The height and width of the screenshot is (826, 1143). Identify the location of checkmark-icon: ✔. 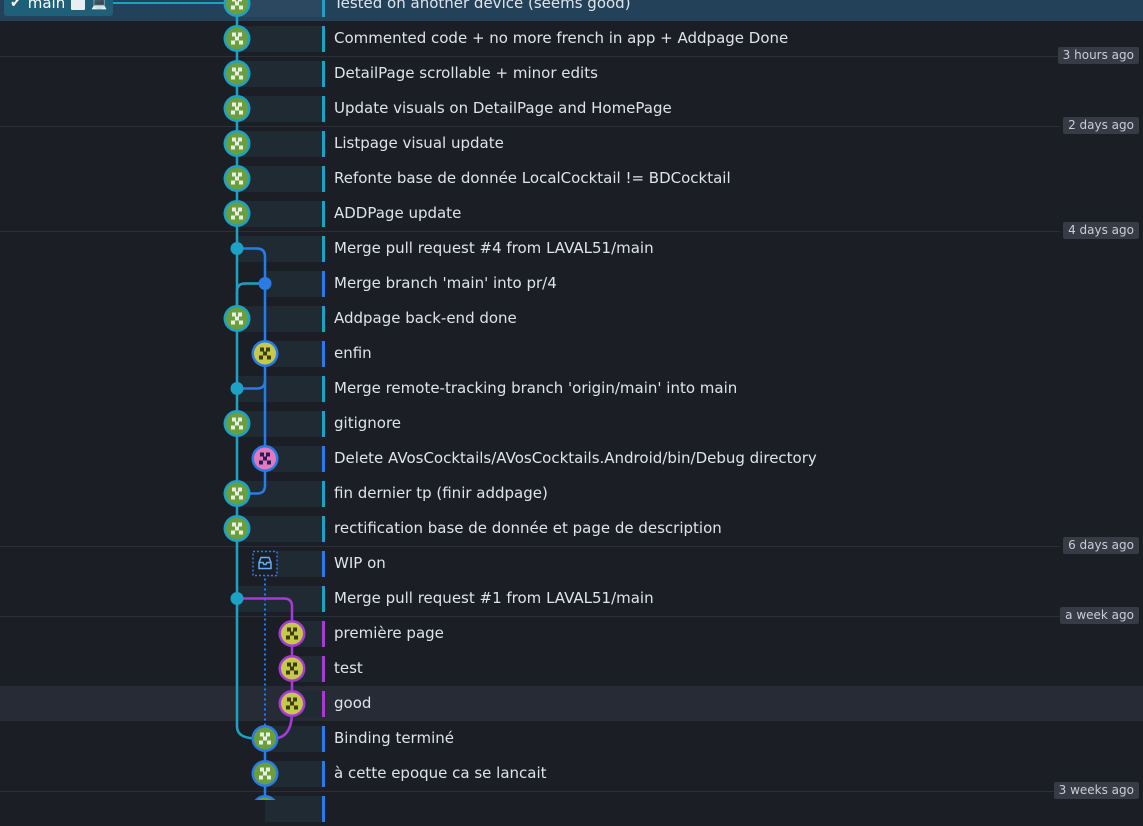
(16, 5).